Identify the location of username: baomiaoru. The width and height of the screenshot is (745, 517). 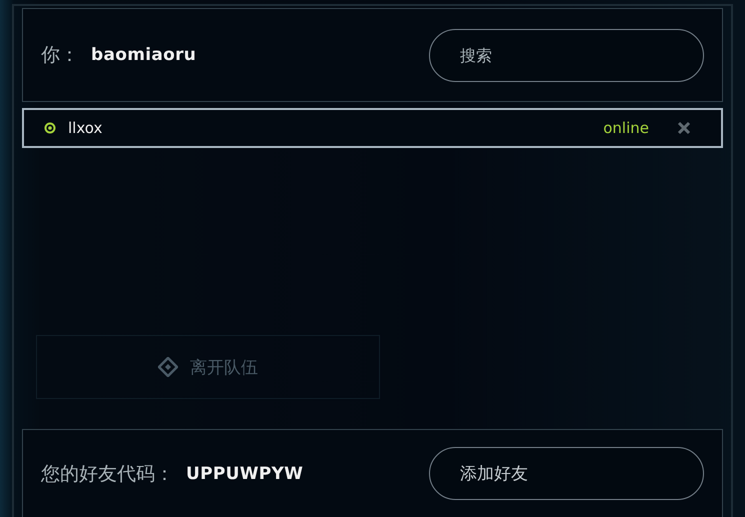
(143, 55).